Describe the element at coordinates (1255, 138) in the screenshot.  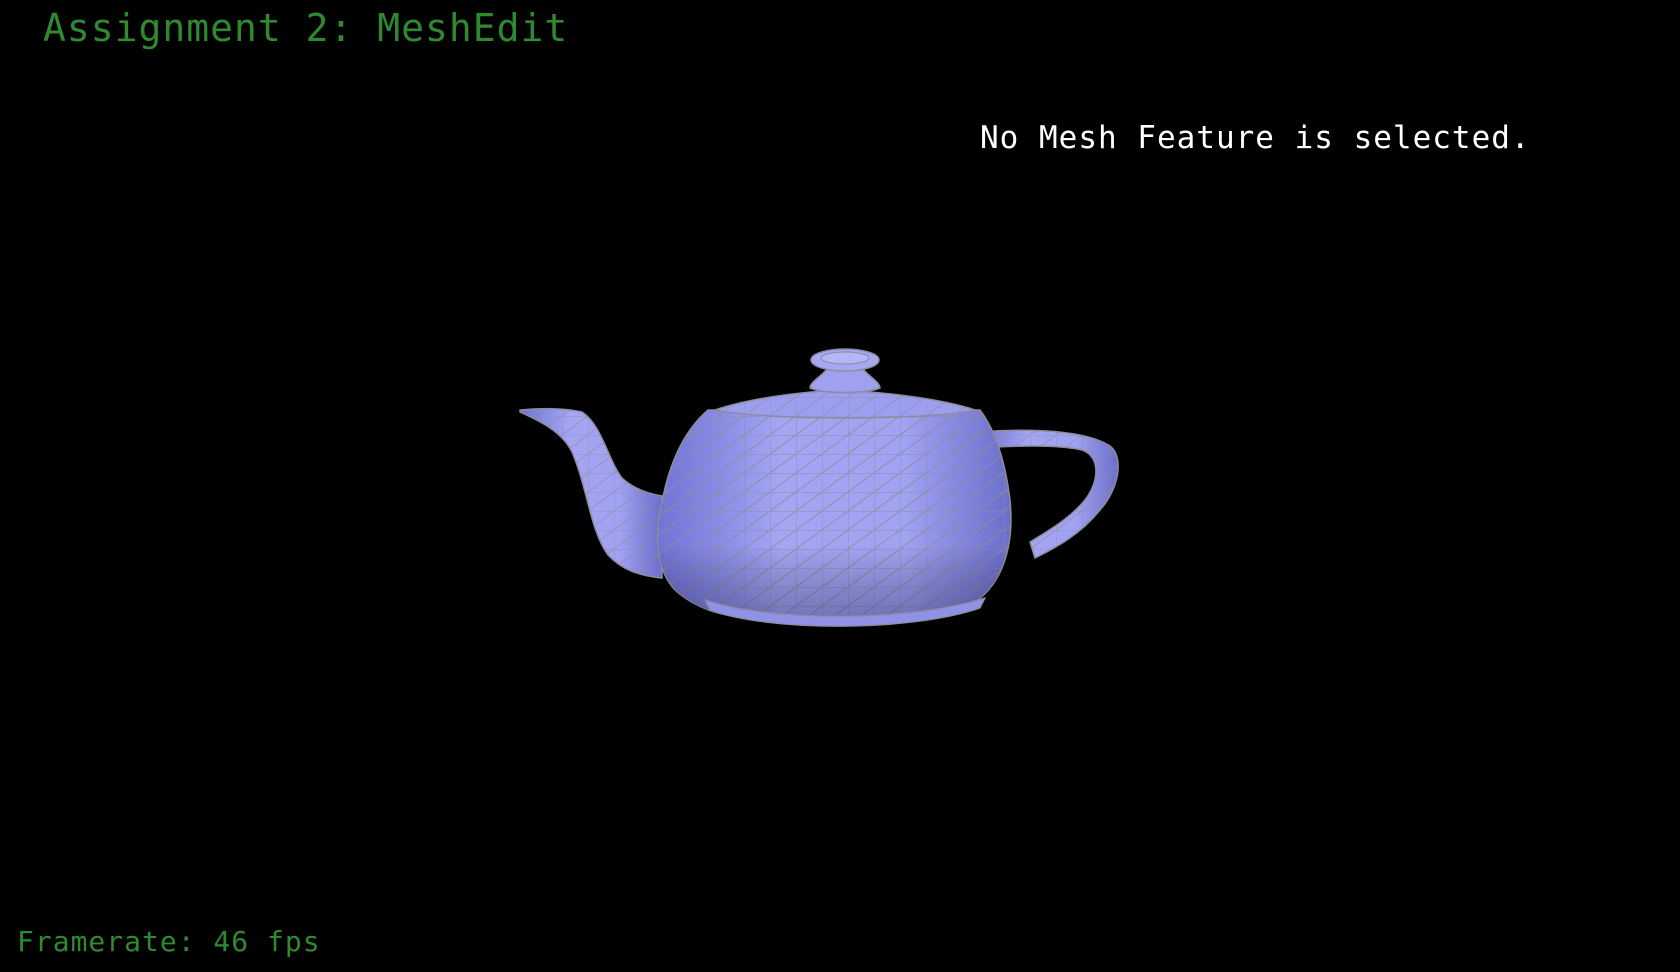
I see `selection-status-text: No Mesh Feature is selected.` at that location.